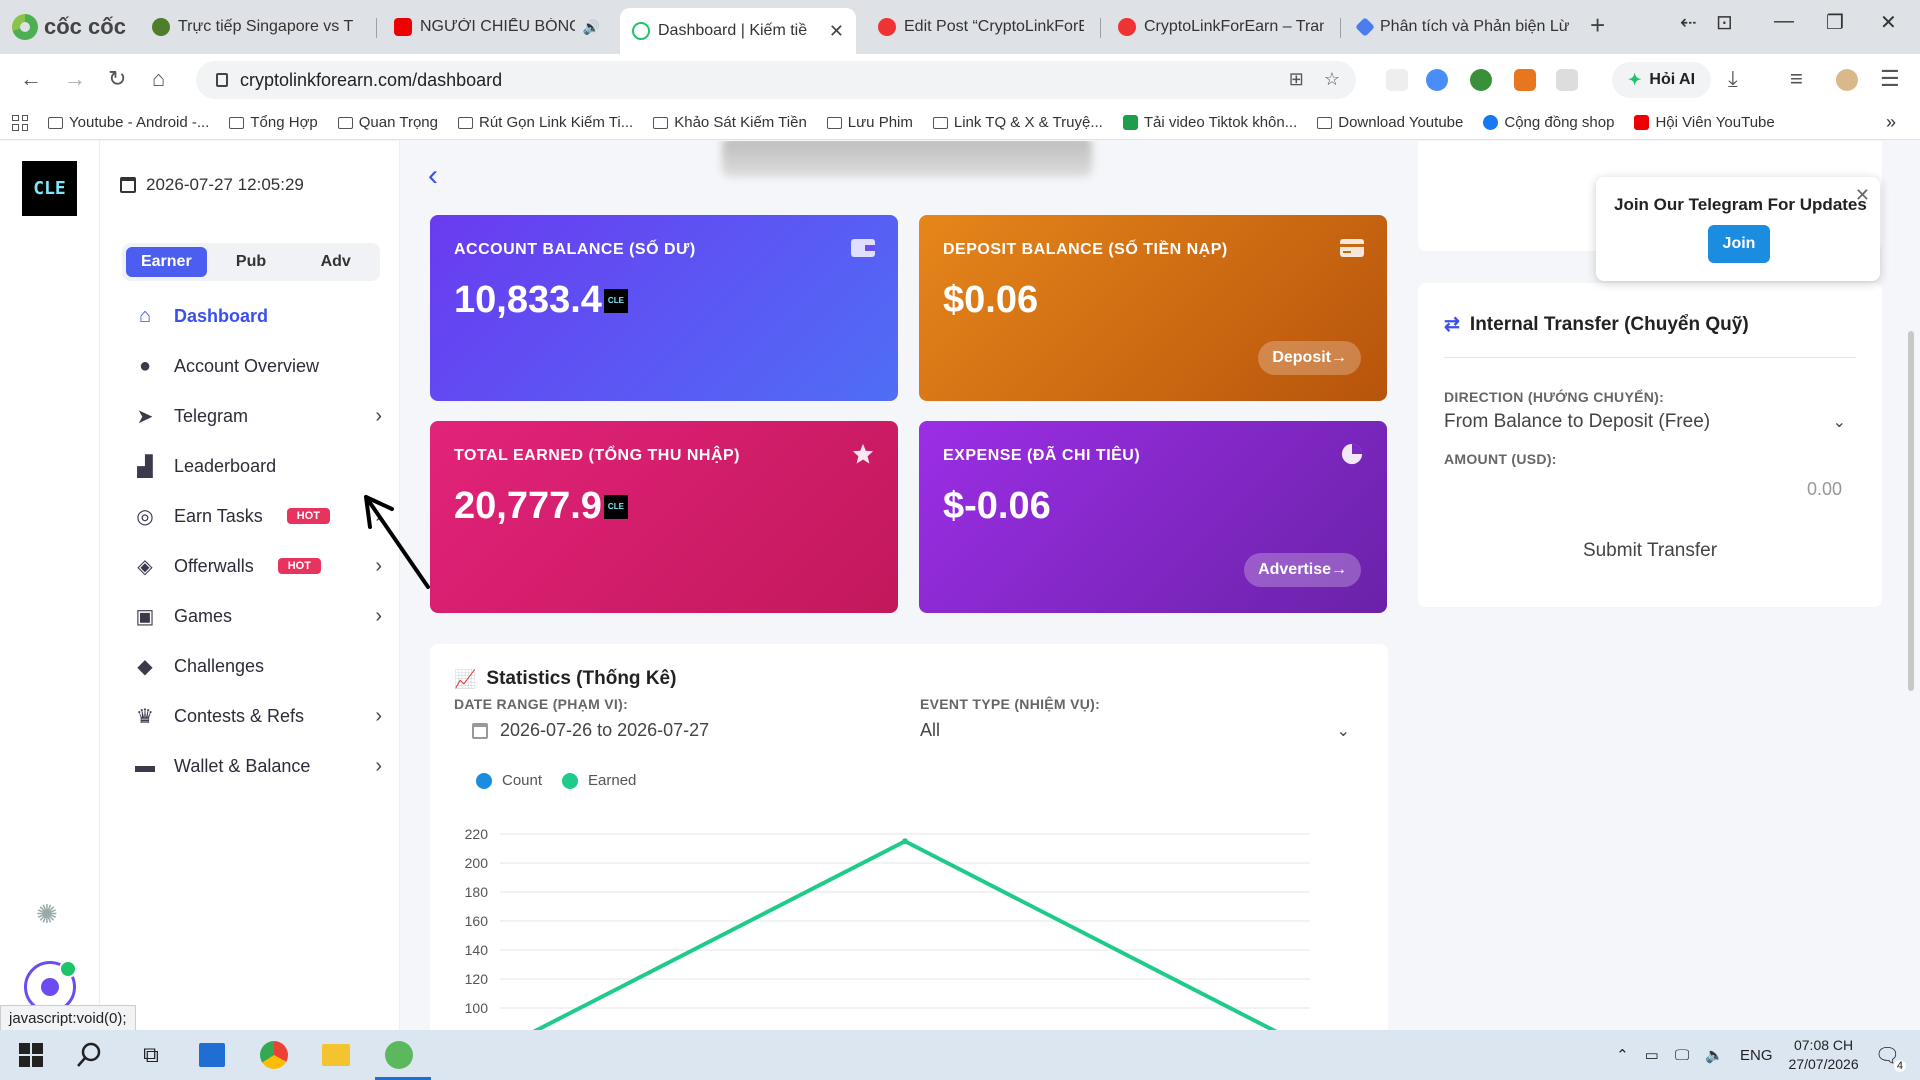 The height and width of the screenshot is (1080, 1920). What do you see at coordinates (1221, 27) in the screenshot?
I see `browser-tab: CryptoLinkForEarn – Trang` at bounding box center [1221, 27].